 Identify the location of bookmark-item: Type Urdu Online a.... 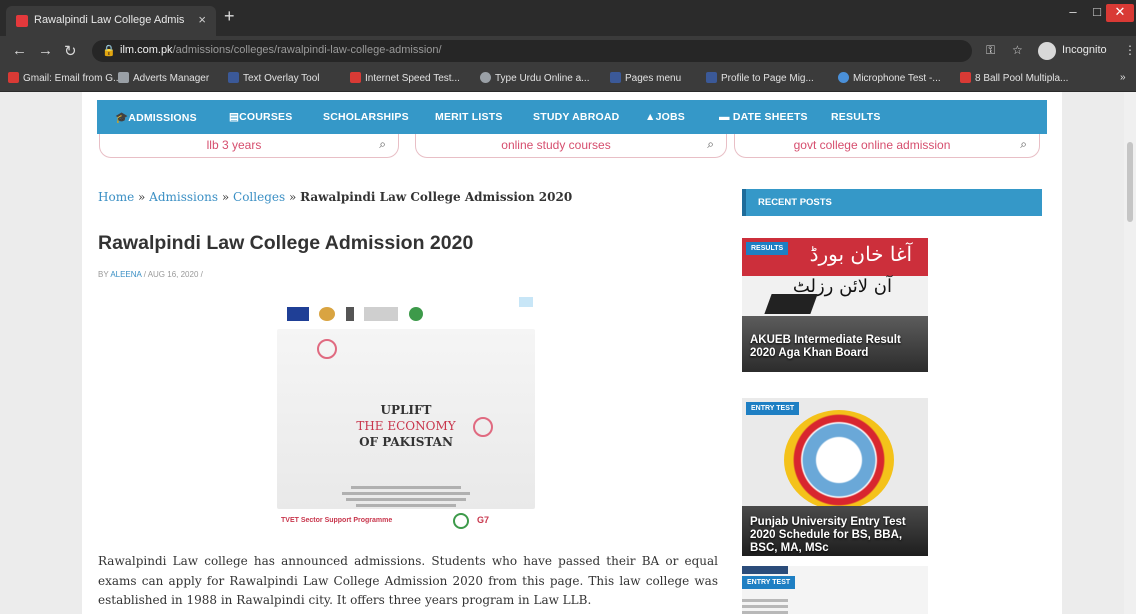
(535, 78).